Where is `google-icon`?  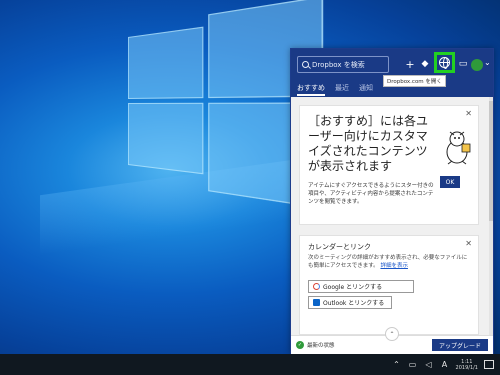
google-icon is located at coordinates (316, 286).